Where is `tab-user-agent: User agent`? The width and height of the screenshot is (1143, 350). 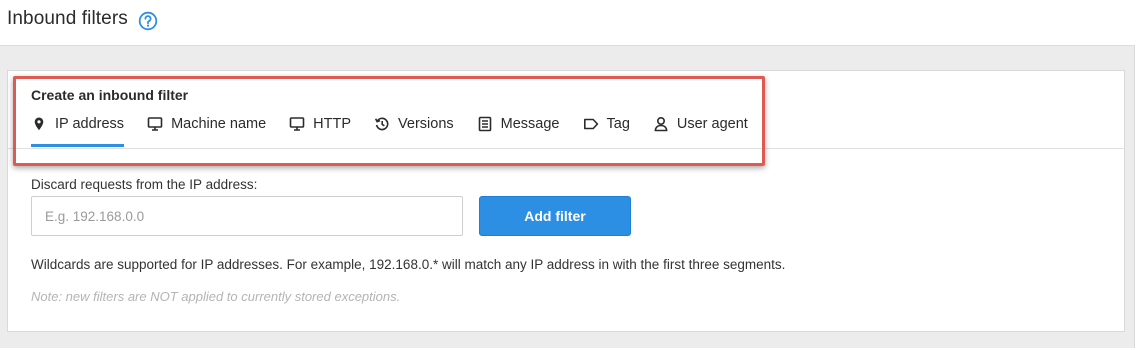 tab-user-agent: User agent is located at coordinates (700, 124).